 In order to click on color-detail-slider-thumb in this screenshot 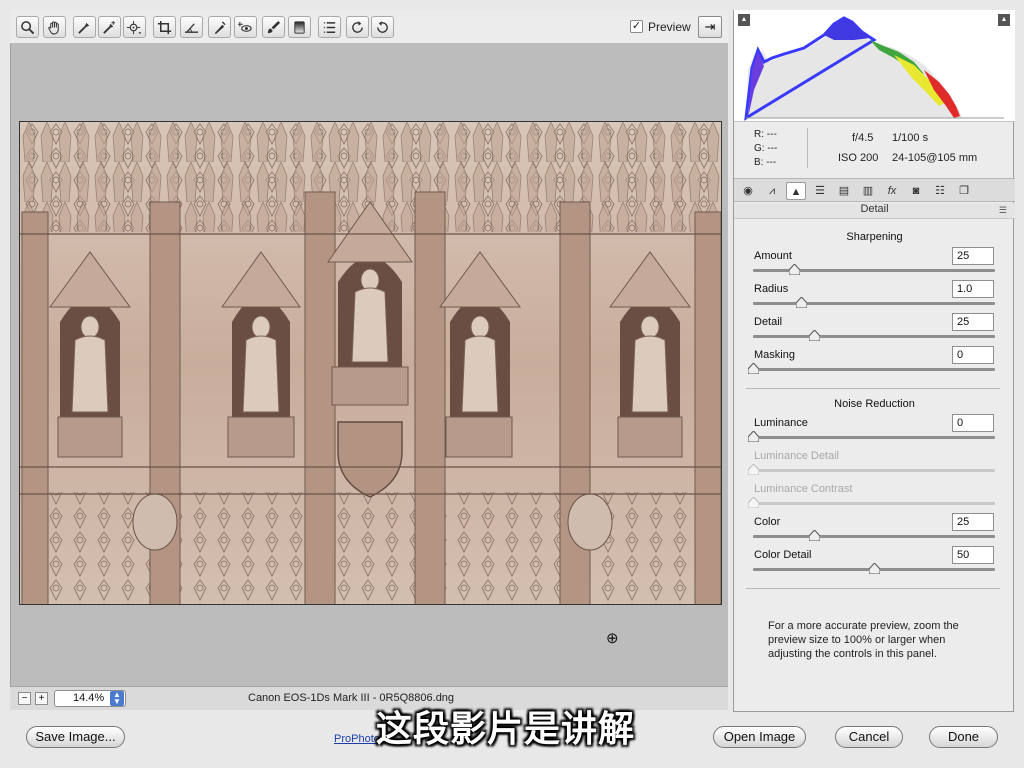, I will do `click(874, 568)`.